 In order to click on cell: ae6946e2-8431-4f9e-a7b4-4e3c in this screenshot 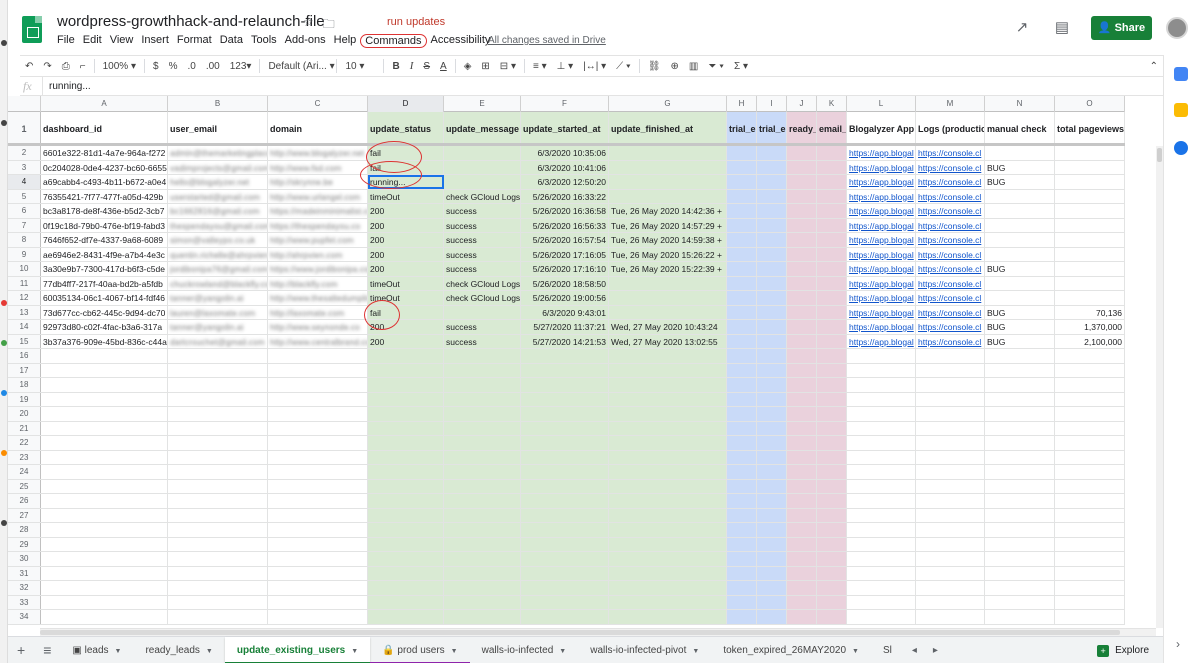, I will do `click(104, 254)`.